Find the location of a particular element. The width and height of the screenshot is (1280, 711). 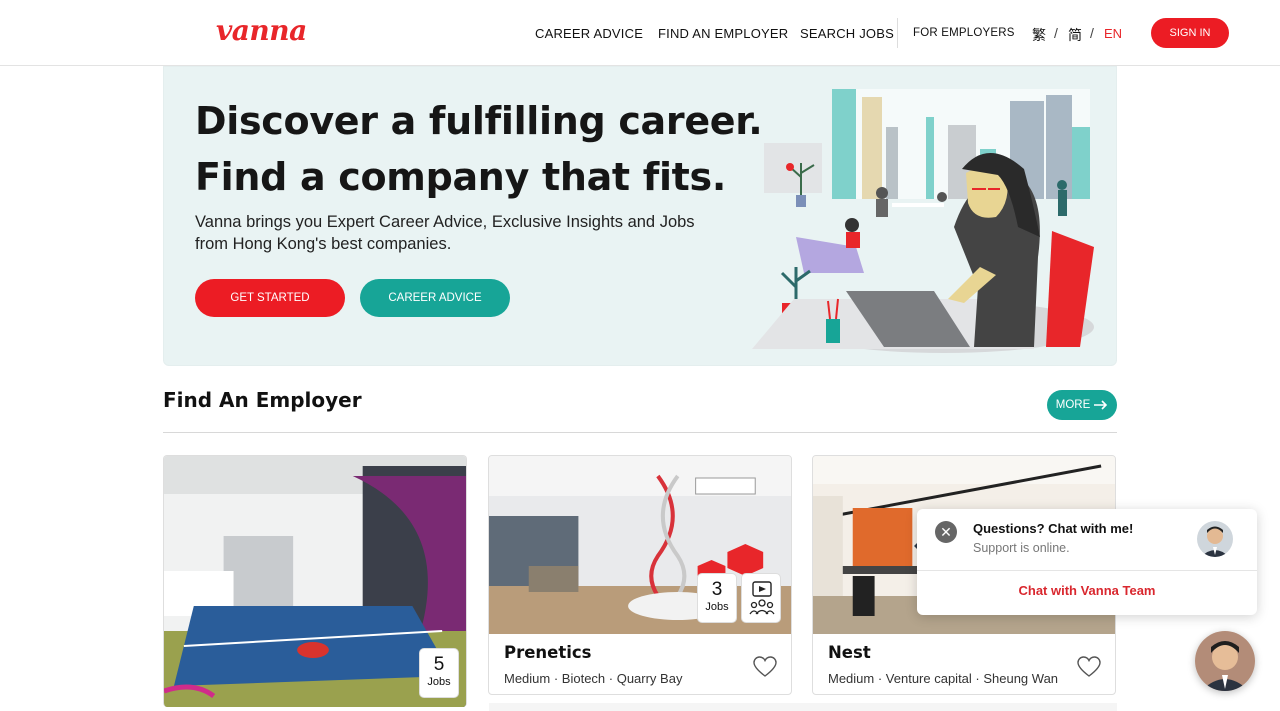

employer-name: Nest is located at coordinates (849, 652).